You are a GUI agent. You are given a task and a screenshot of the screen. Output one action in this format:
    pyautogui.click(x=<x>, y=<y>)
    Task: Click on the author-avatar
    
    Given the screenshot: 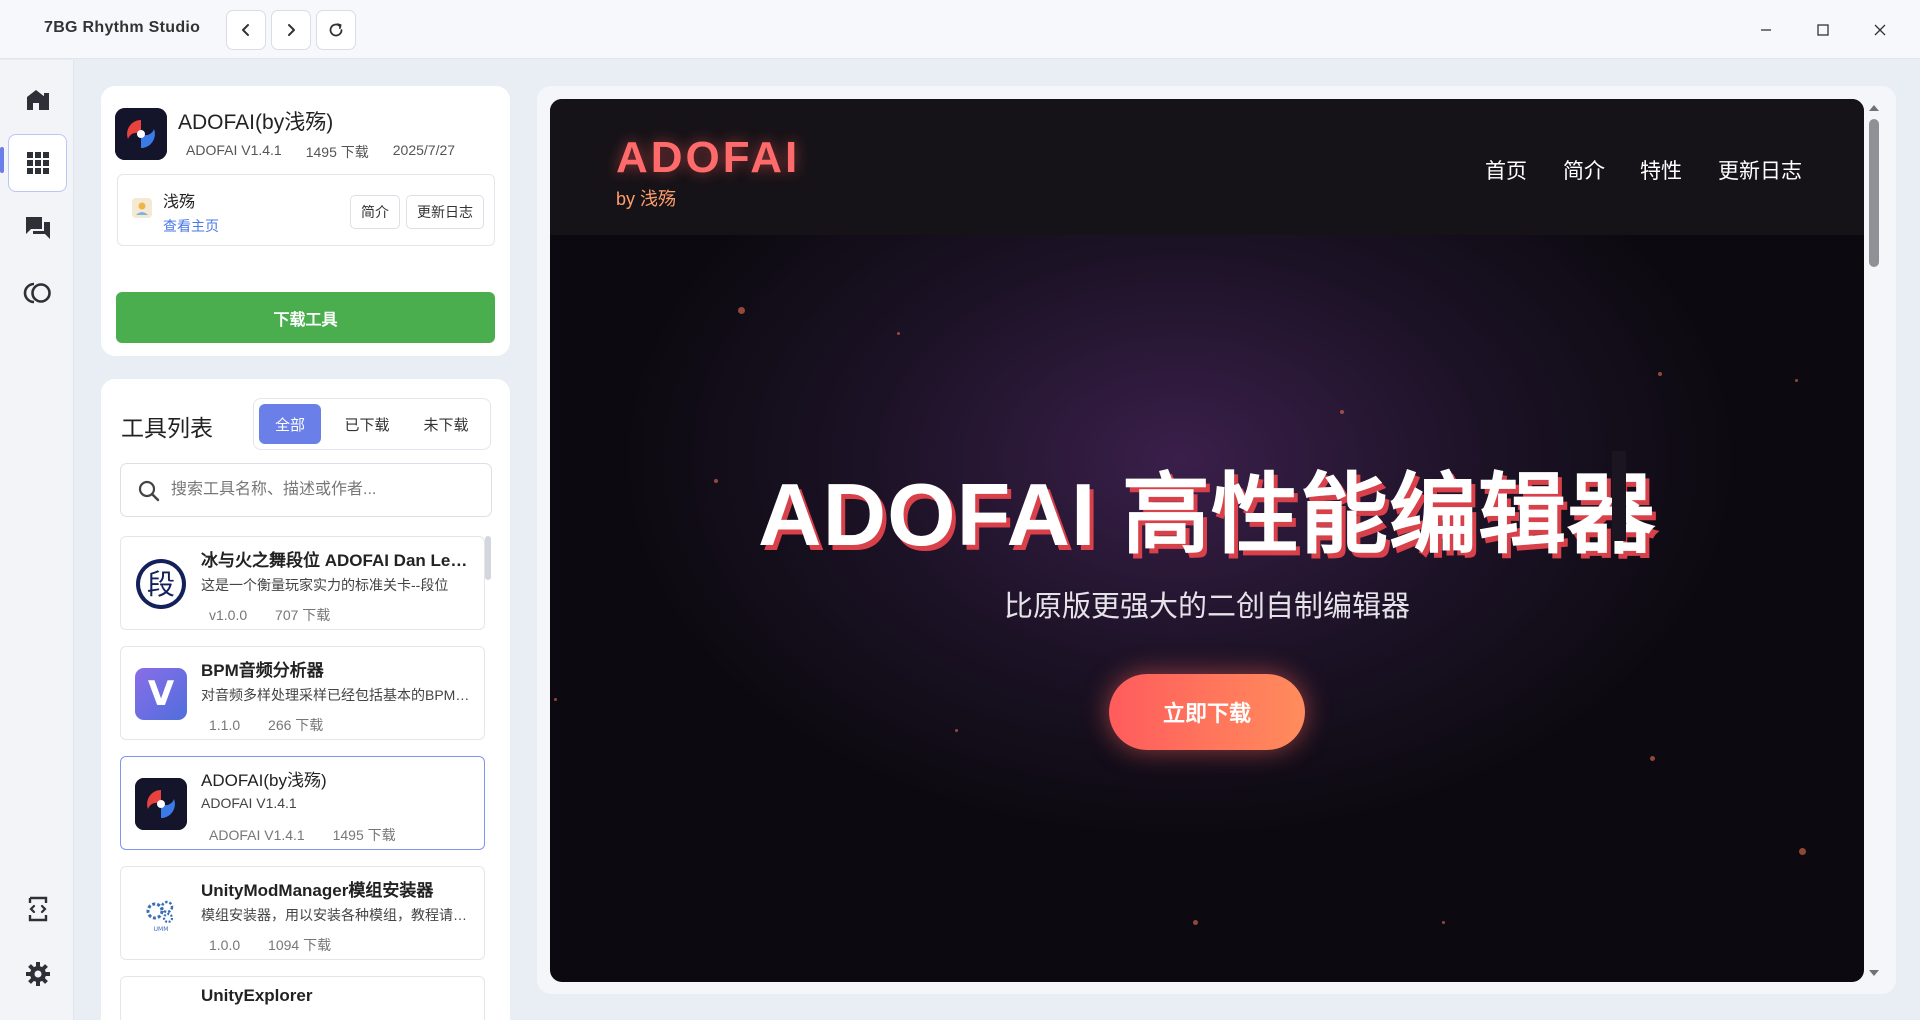 What is the action you would take?
    pyautogui.click(x=142, y=208)
    